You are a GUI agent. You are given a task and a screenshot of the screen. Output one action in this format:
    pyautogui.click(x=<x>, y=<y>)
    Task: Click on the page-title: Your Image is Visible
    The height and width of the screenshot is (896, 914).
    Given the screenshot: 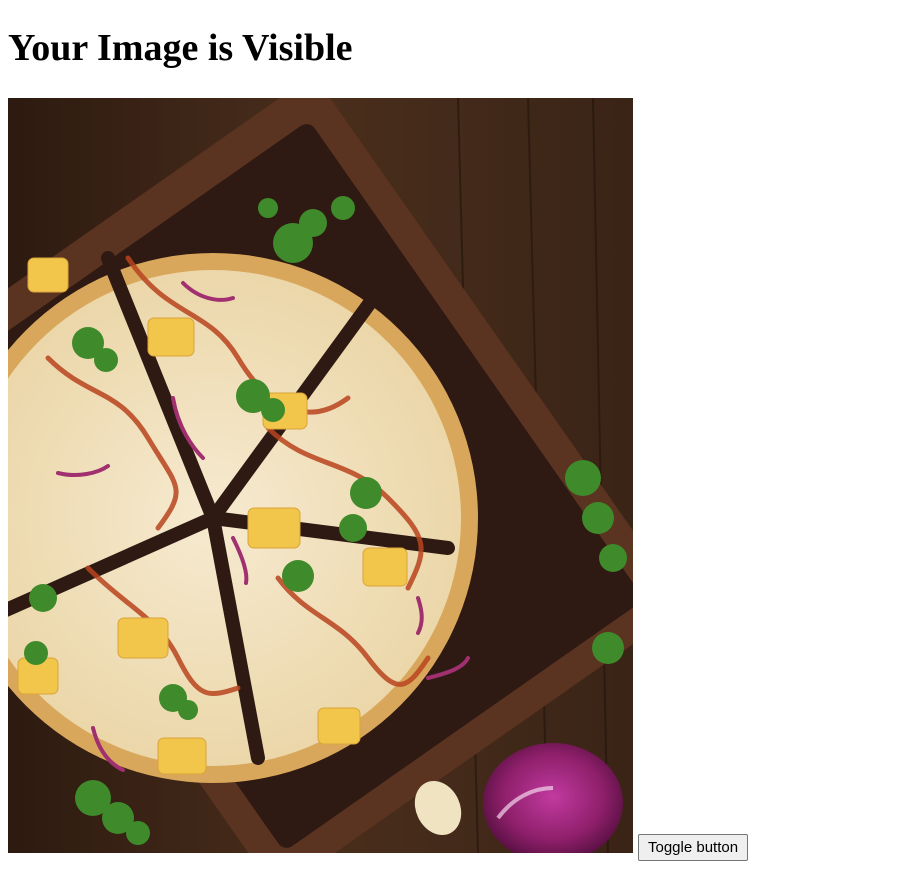 What is the action you would take?
    pyautogui.click(x=180, y=48)
    